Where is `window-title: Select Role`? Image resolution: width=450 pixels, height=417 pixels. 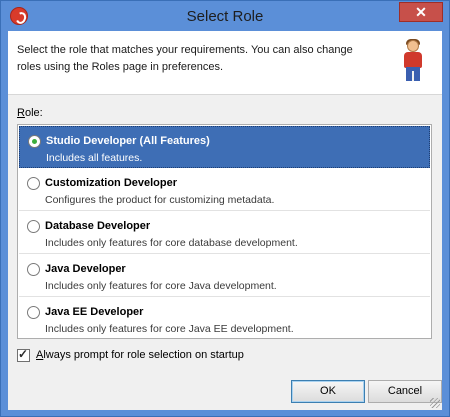 window-title: Select Role is located at coordinates (225, 16).